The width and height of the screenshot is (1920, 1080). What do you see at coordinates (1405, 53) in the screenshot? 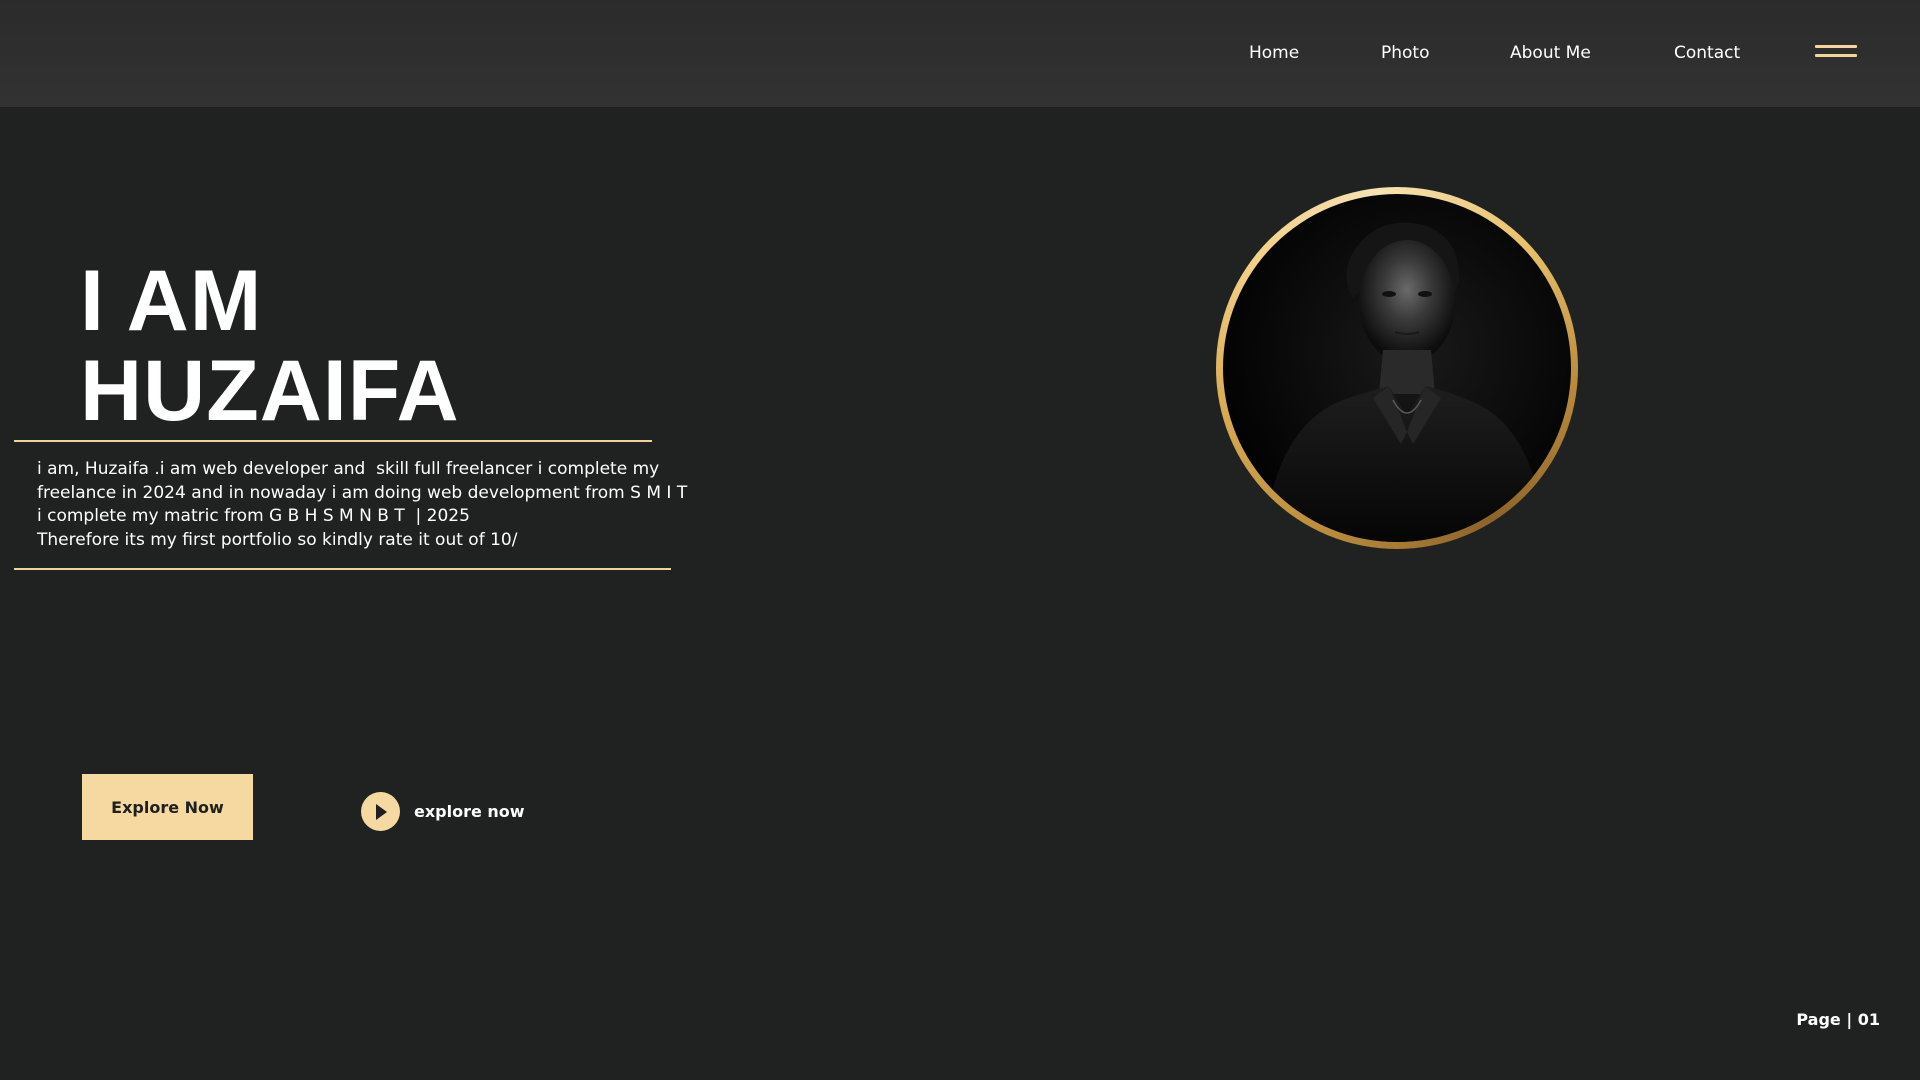
I see `nav-photo-link: Photo` at bounding box center [1405, 53].